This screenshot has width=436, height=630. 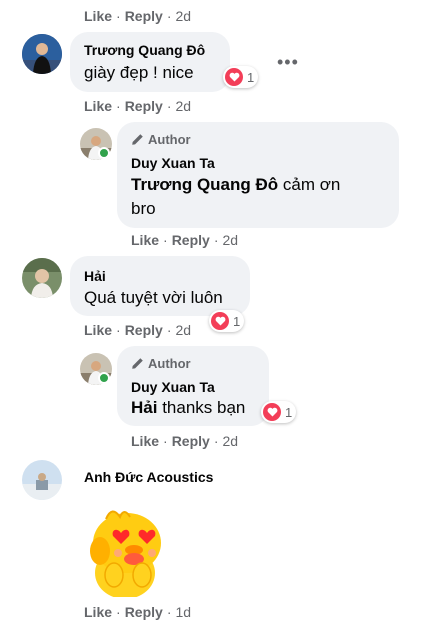 I want to click on comment-bubble, so click(x=150, y=62).